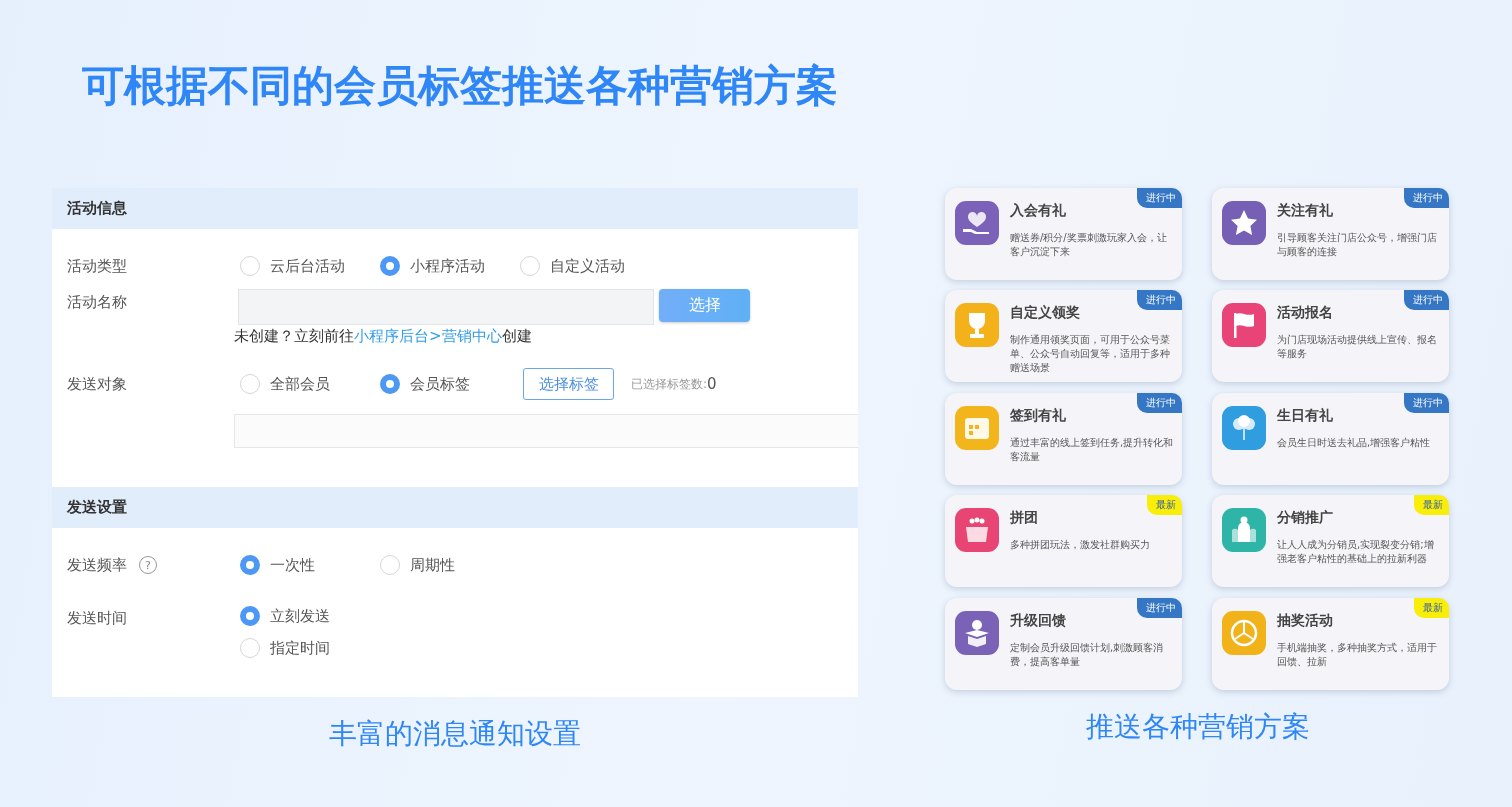  What do you see at coordinates (568, 384) in the screenshot?
I see `select-tags-button: 选择标签` at bounding box center [568, 384].